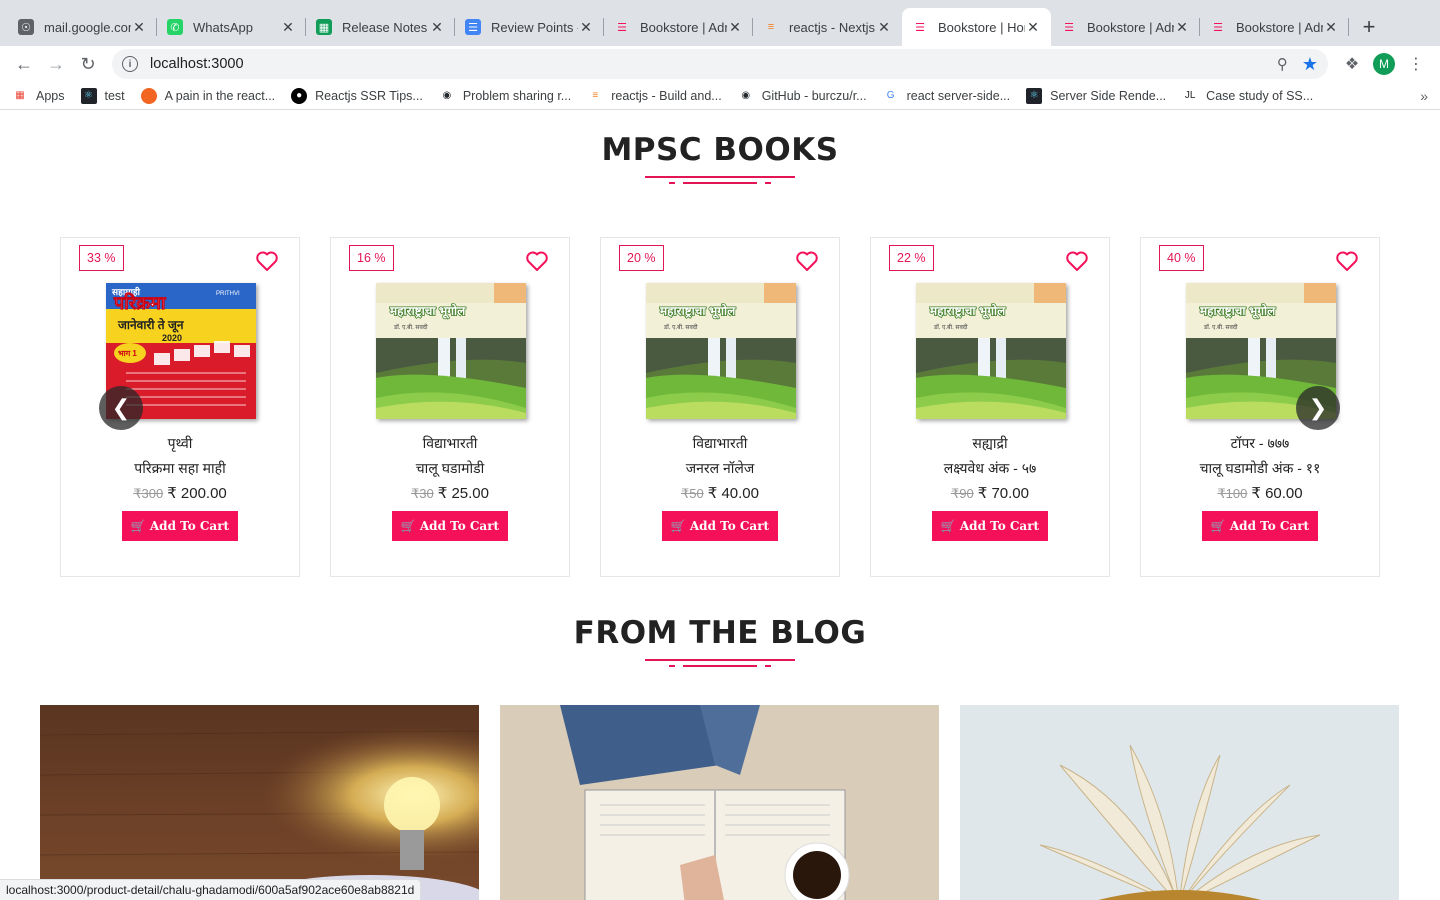  Describe the element at coordinates (771, 27) in the screenshot. I see `stackoverflow-icon: ≡` at that location.